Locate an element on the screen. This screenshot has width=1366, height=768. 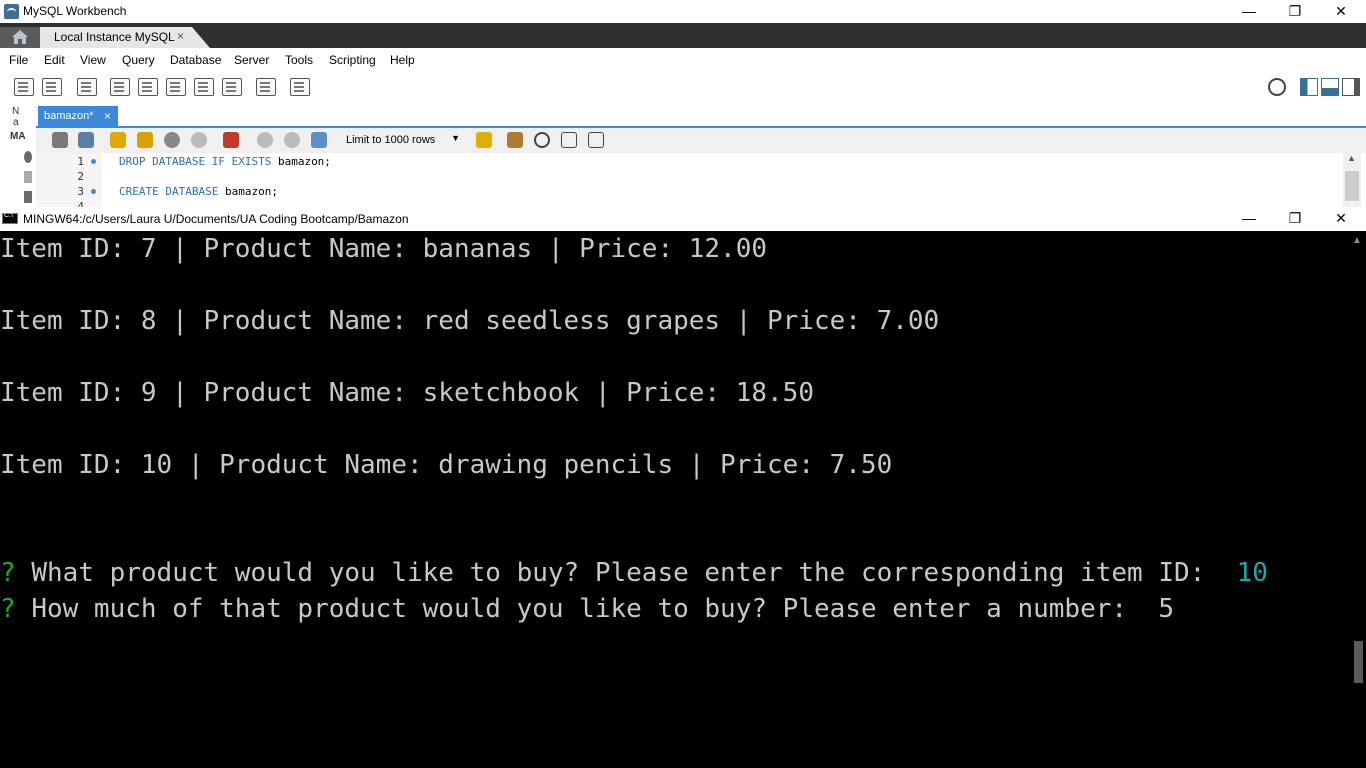
sidebar-label: N is located at coordinates (16, 111).